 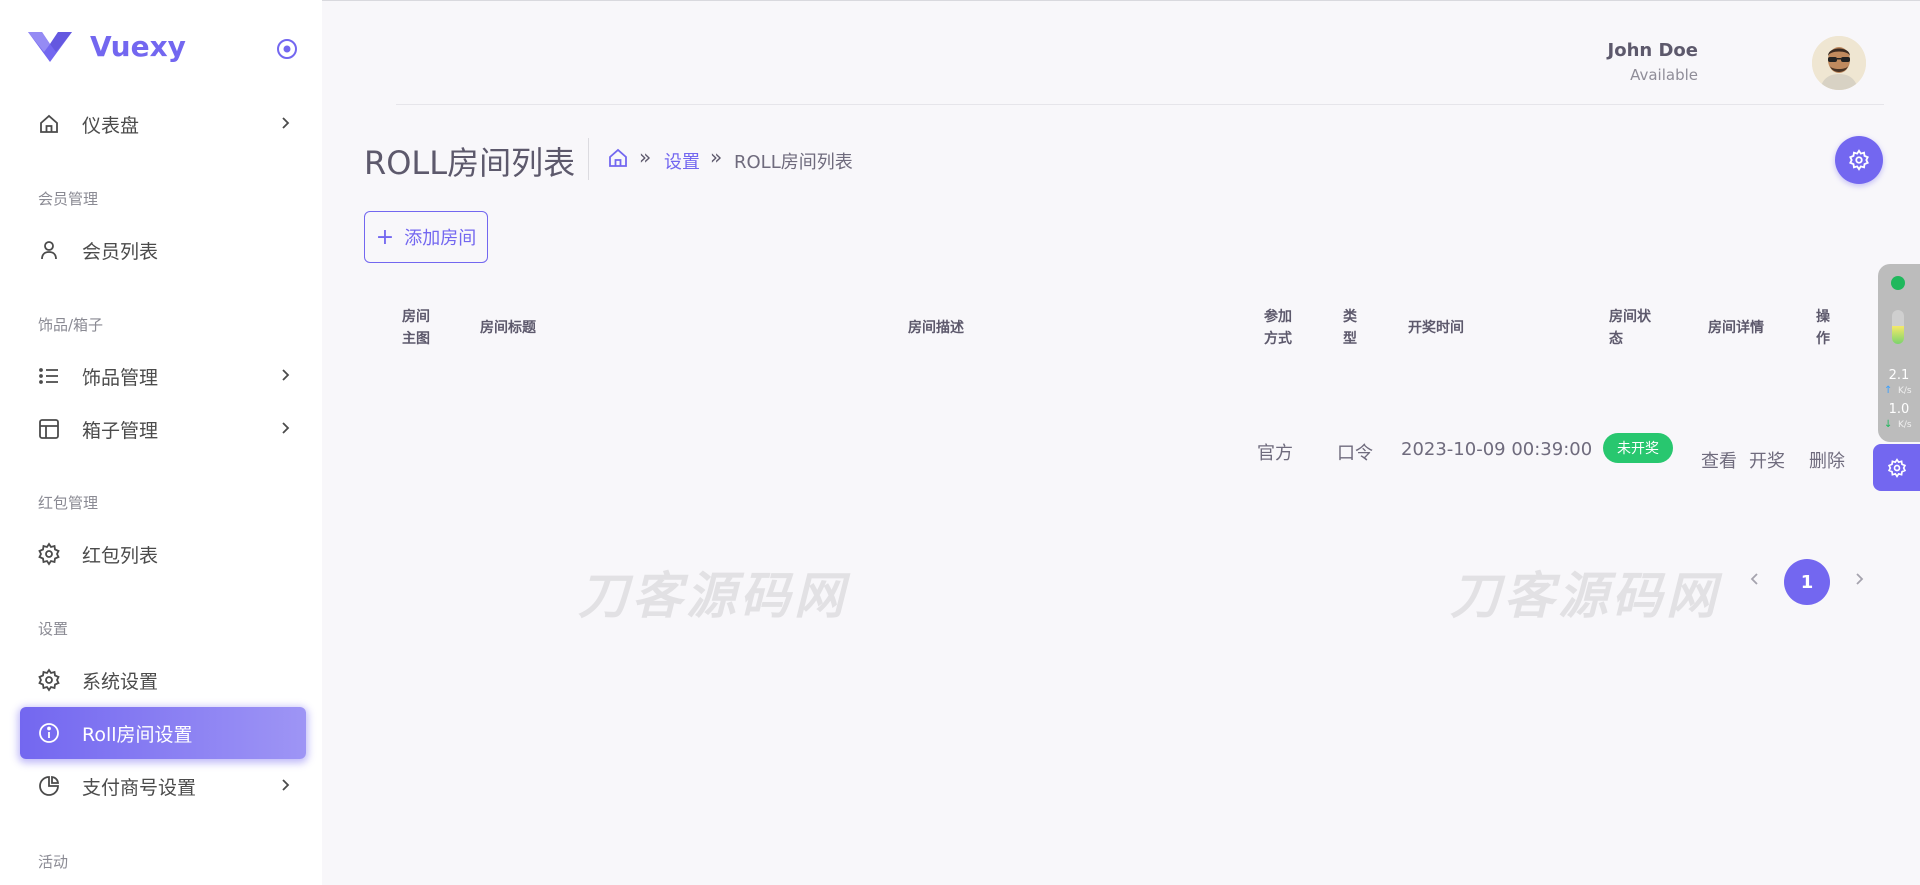 What do you see at coordinates (71, 325) in the screenshot?
I see `section-title: 饰品/箱子` at bounding box center [71, 325].